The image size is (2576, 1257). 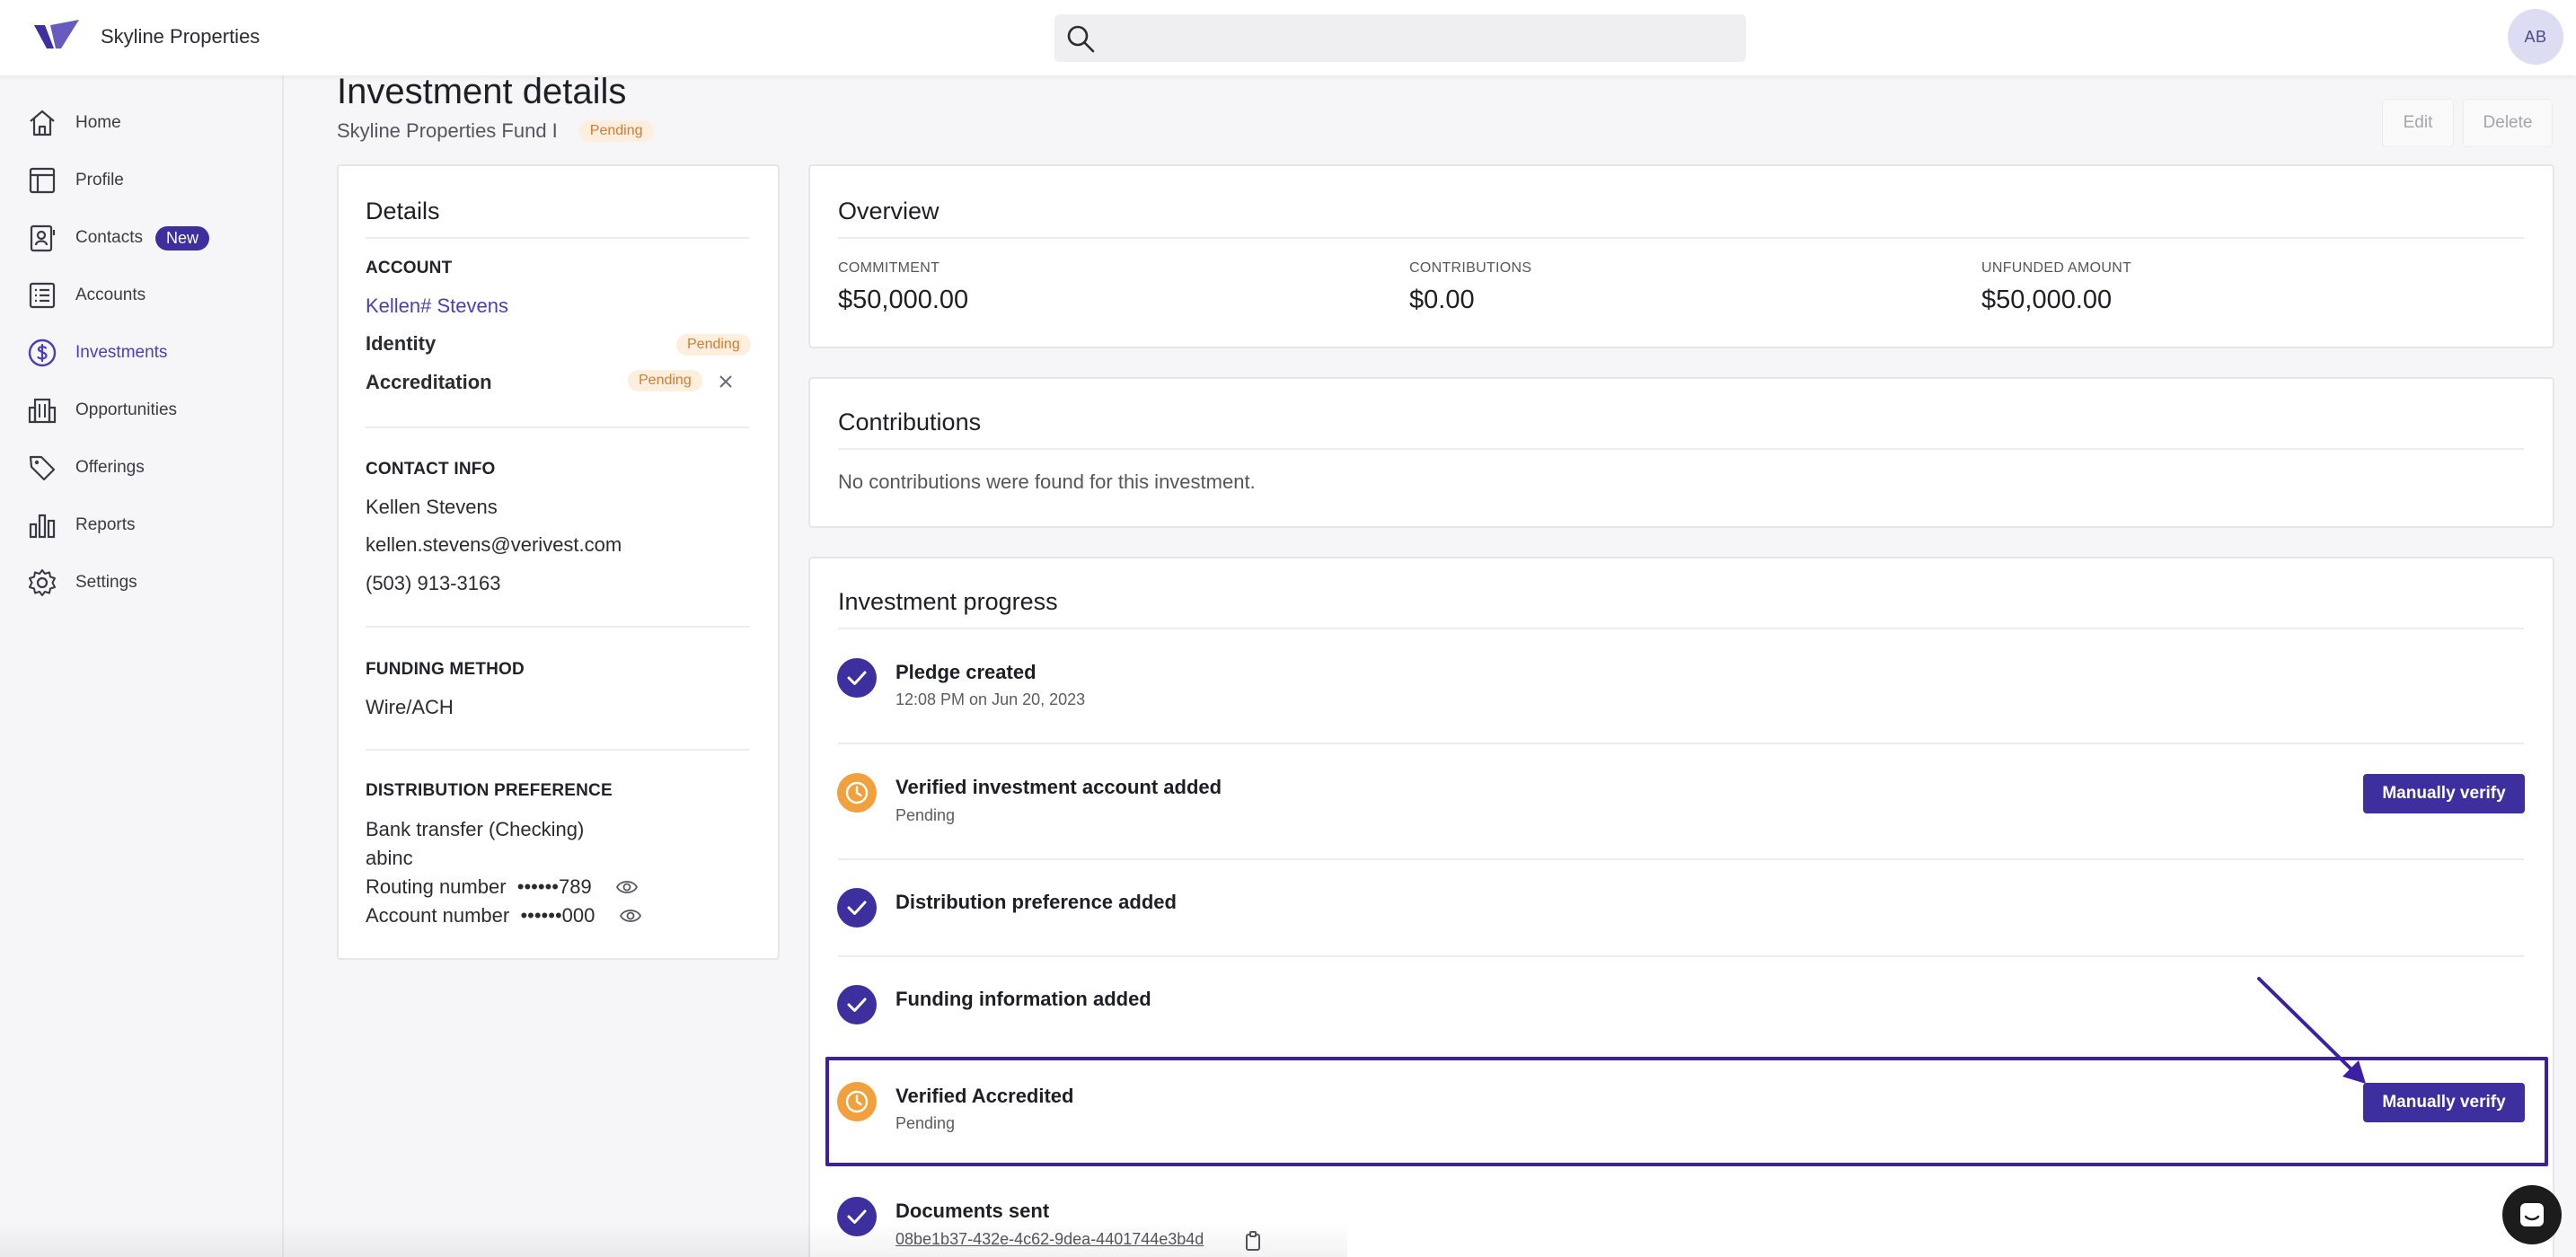 I want to click on step-subtitle: 12:08 PM on Jun 20, 2023, so click(x=990, y=699).